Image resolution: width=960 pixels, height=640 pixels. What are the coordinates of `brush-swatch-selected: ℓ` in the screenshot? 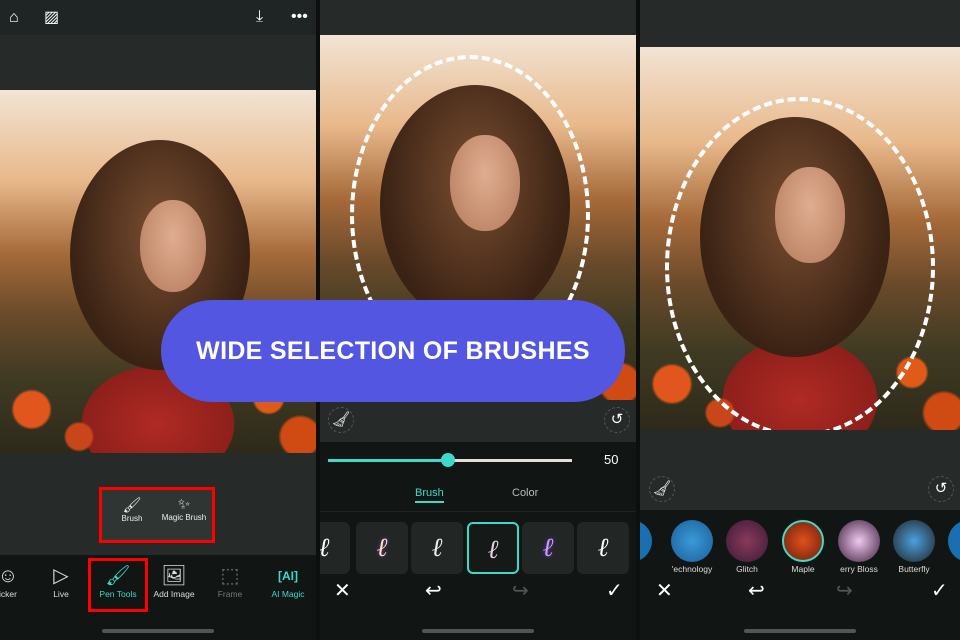 It's located at (493, 548).